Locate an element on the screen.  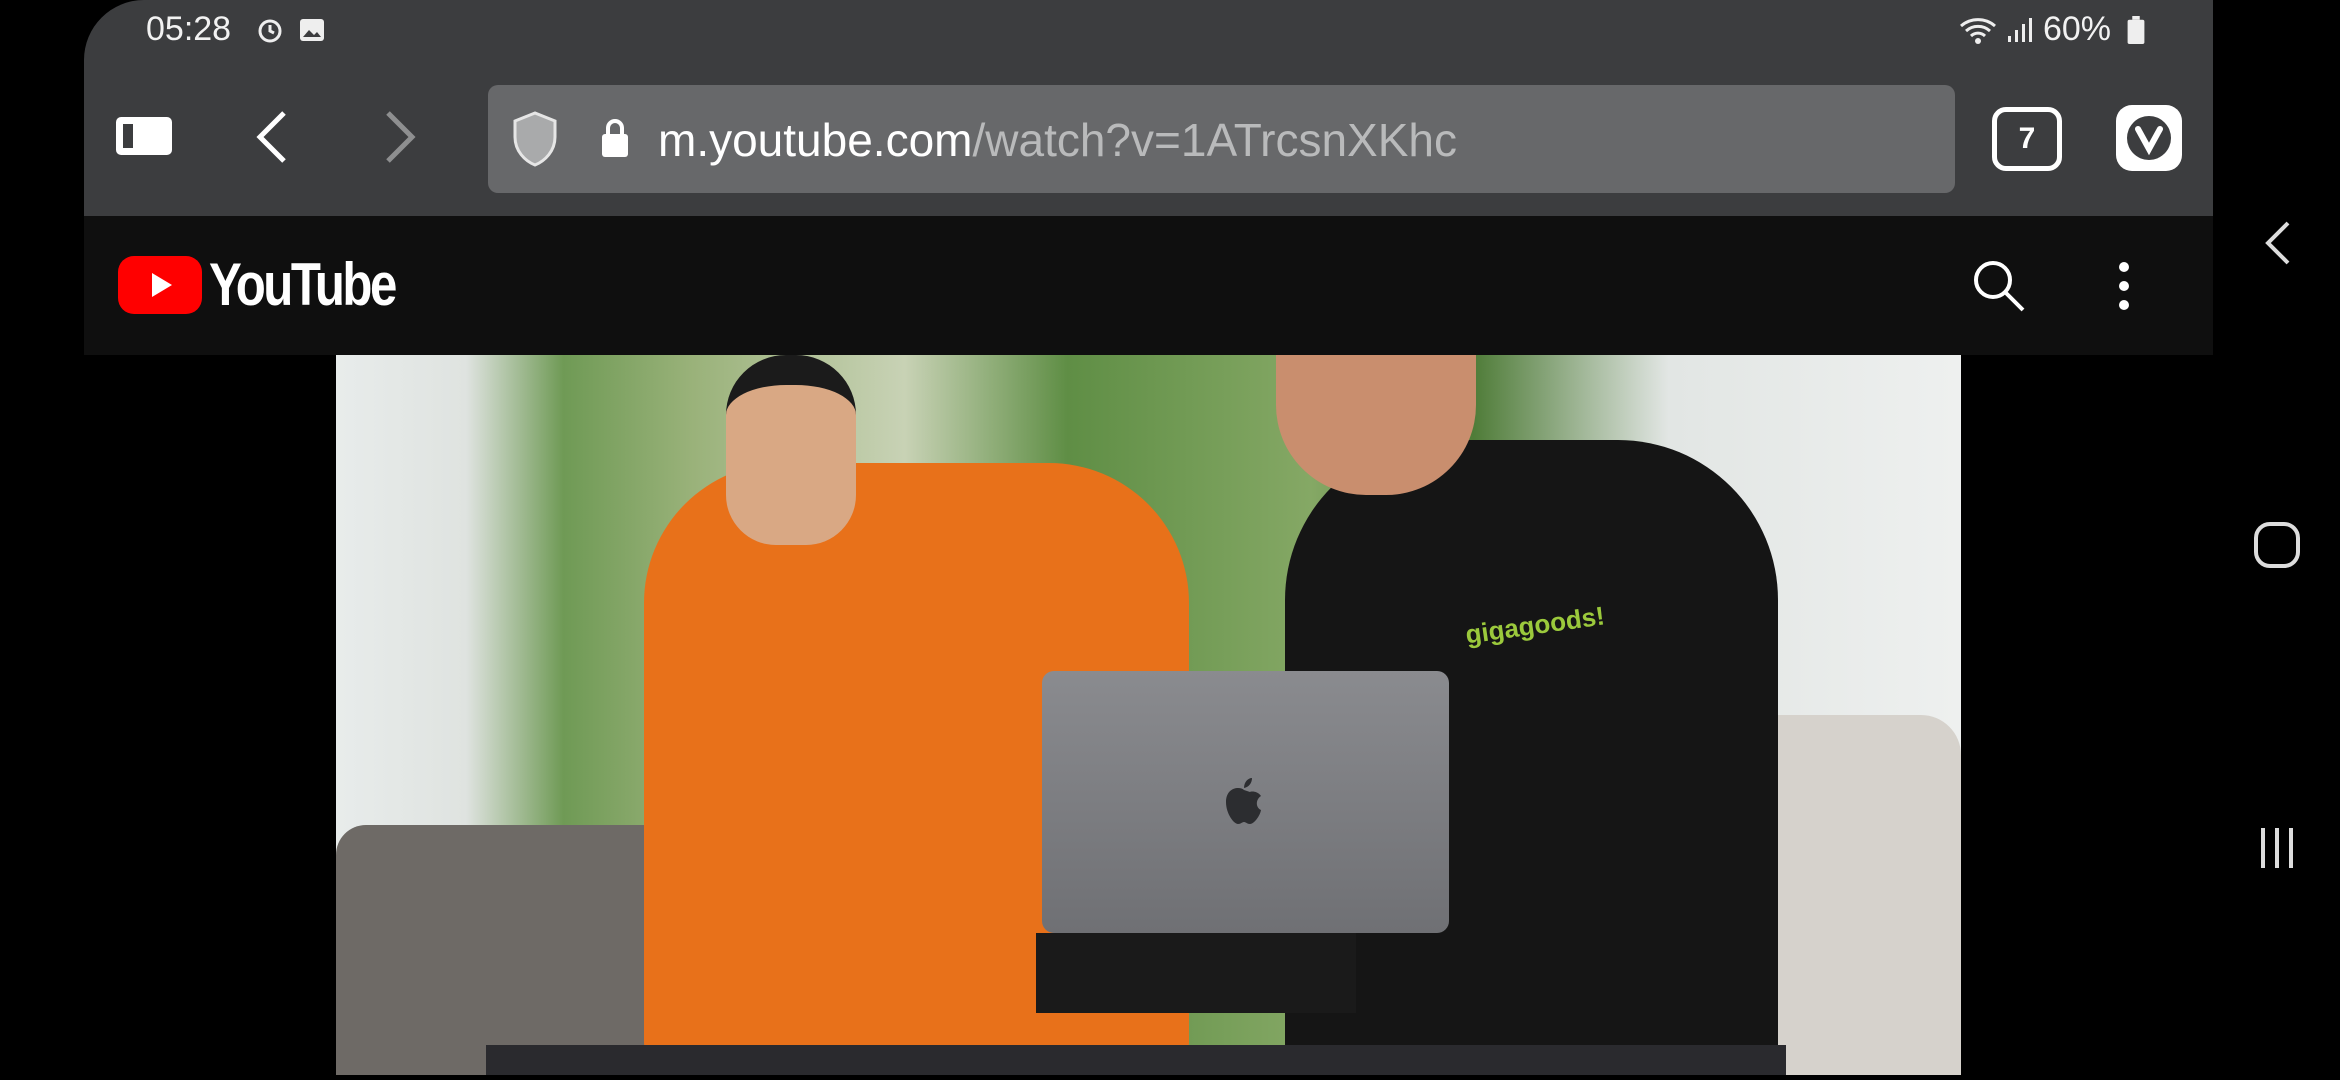
forward-icon is located at coordinates (401, 137).